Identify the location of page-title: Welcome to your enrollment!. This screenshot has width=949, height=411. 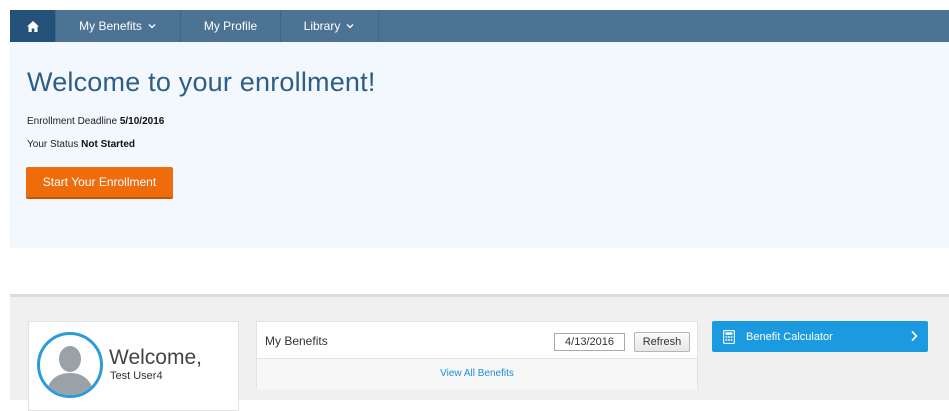
(201, 82).